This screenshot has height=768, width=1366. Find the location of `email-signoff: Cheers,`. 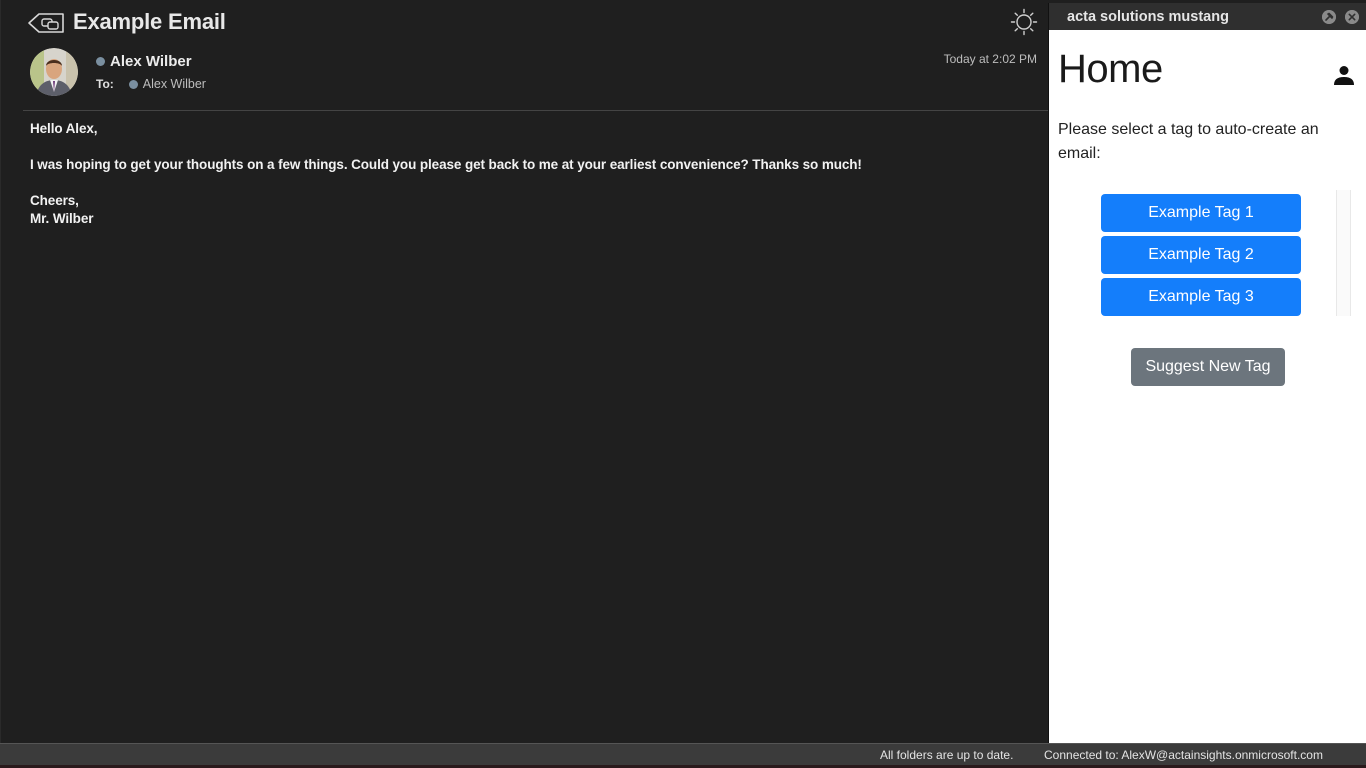

email-signoff: Cheers, is located at coordinates (54, 200).